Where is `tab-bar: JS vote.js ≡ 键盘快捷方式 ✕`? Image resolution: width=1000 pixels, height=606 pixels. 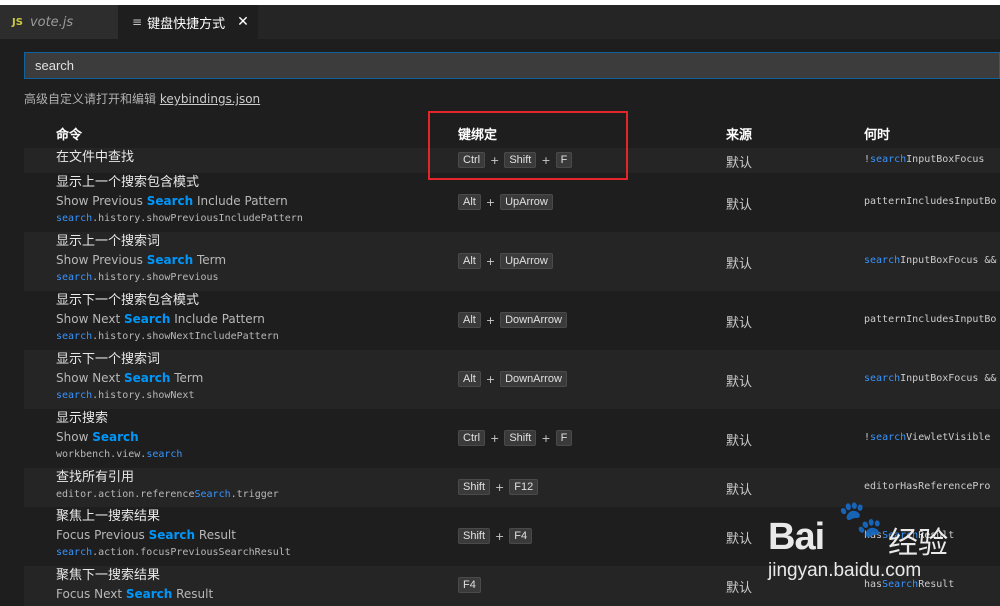 tab-bar: JS vote.js ≡ 键盘快捷方式 ✕ is located at coordinates (500, 22).